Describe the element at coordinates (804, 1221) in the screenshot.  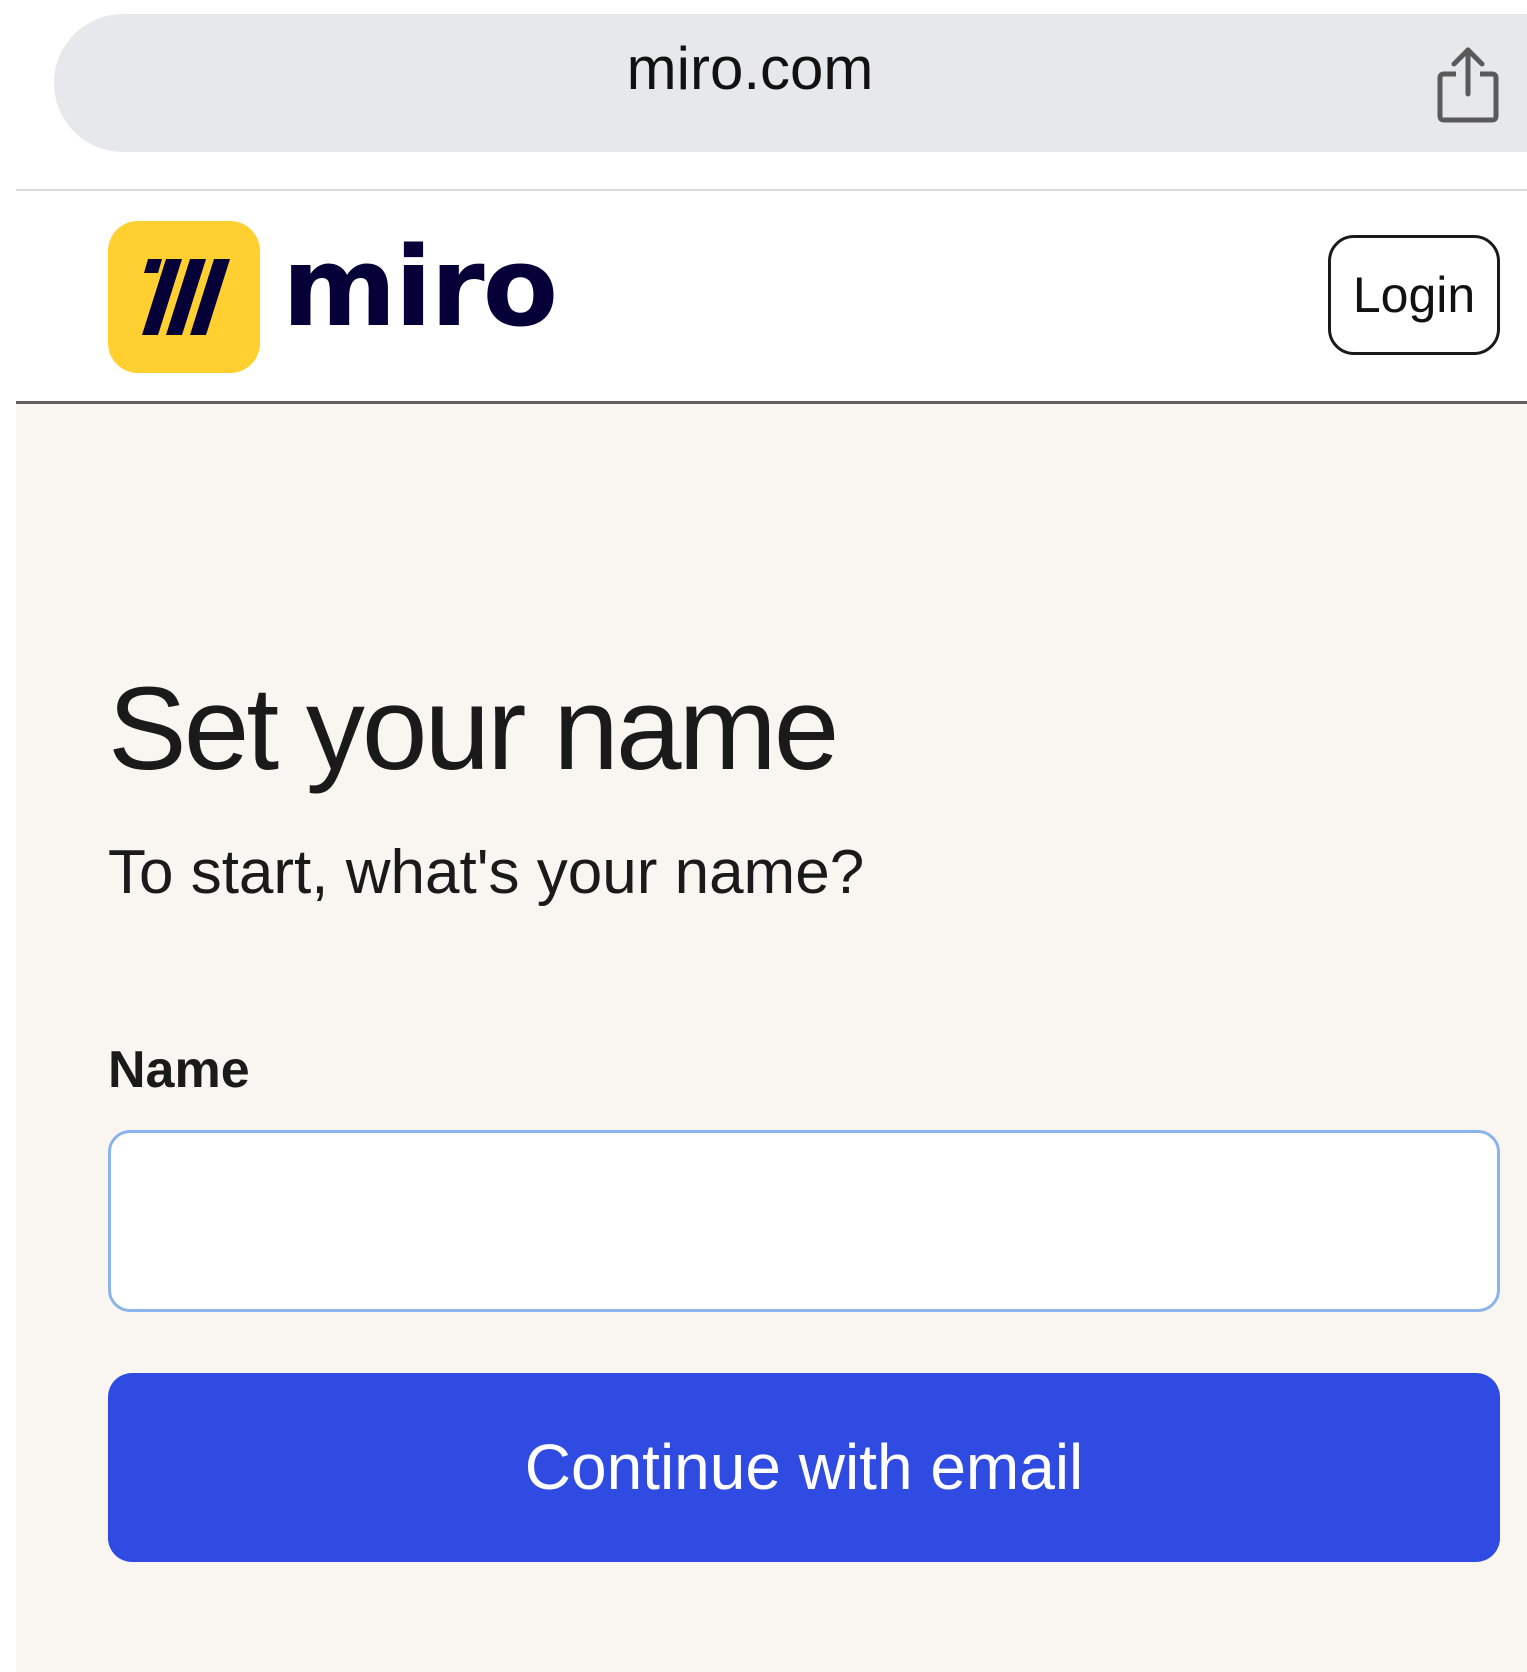
I see `name-input` at that location.